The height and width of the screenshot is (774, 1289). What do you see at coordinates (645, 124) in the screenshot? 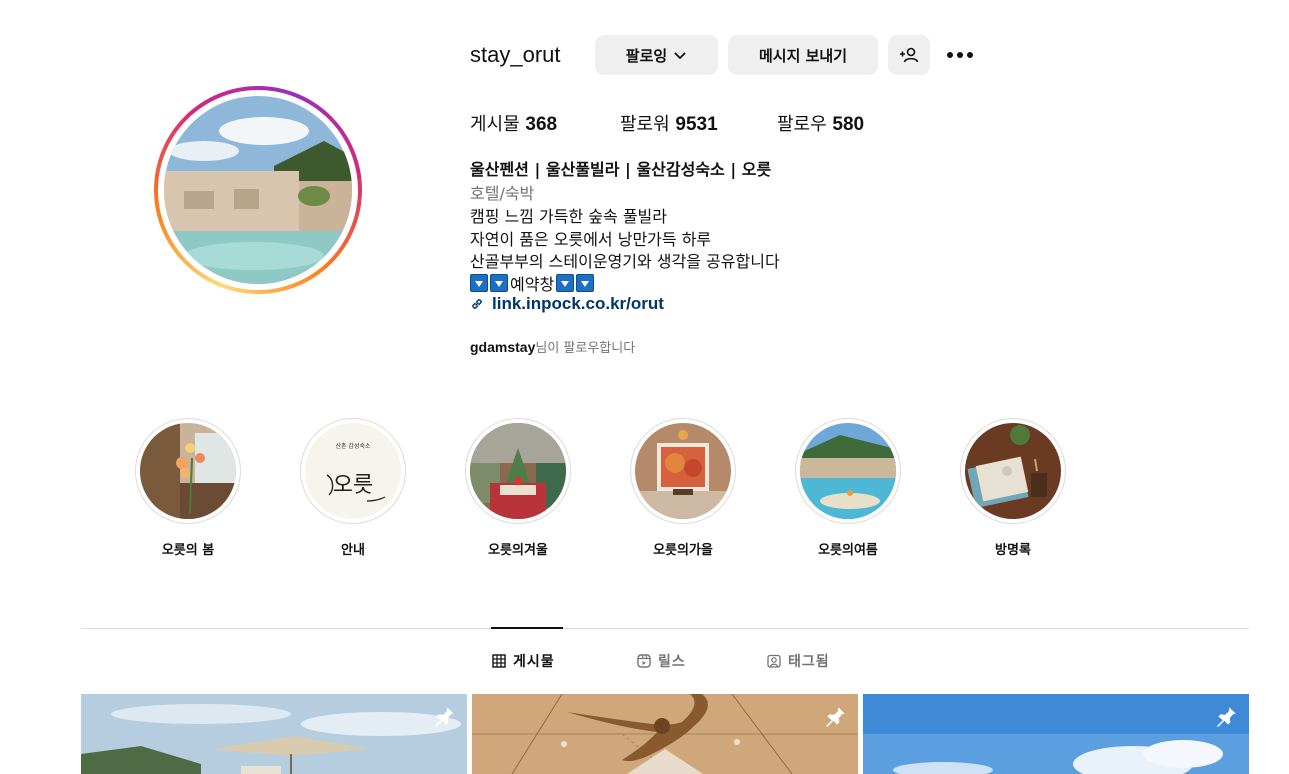
I see `followers-stat-label: 팔로워` at bounding box center [645, 124].